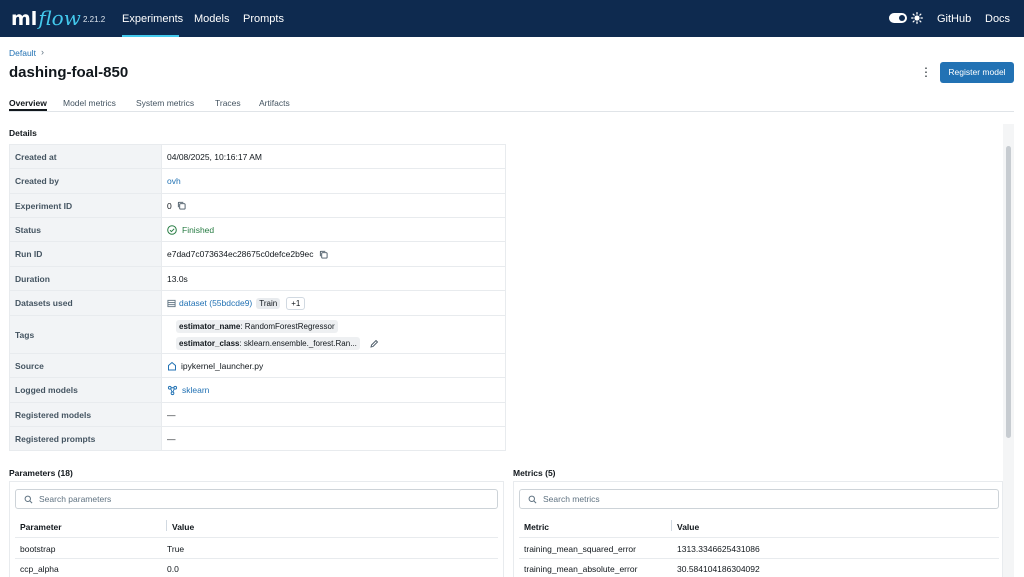 The width and height of the screenshot is (1024, 577). Describe the element at coordinates (41, 527) in the screenshot. I see `column-header-parameter: Parameter` at that location.